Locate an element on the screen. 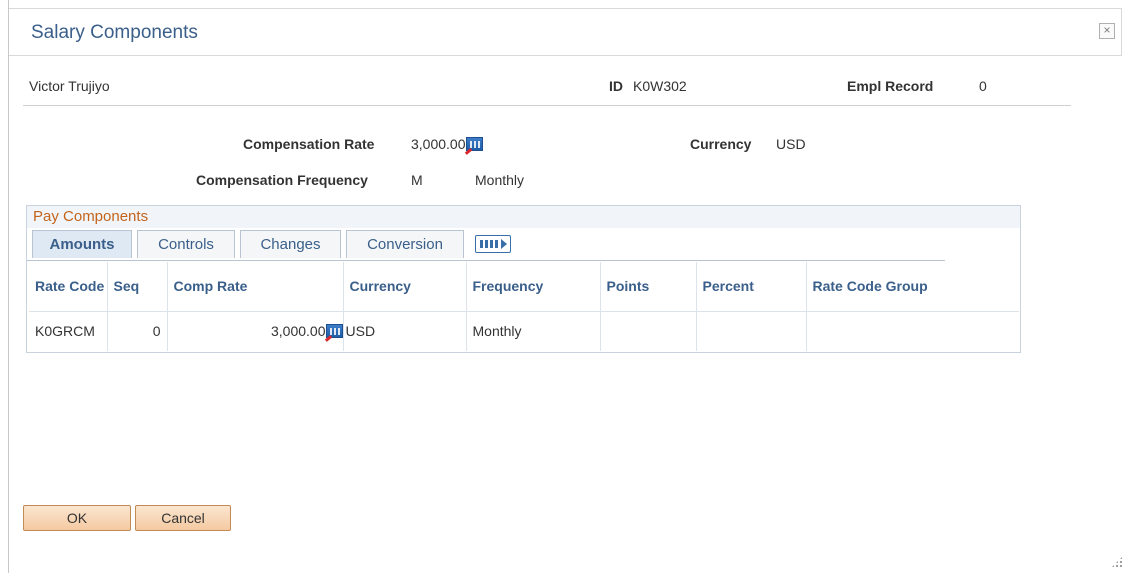 The width and height of the screenshot is (1129, 573). expand-grid-icon is located at coordinates (493, 244).